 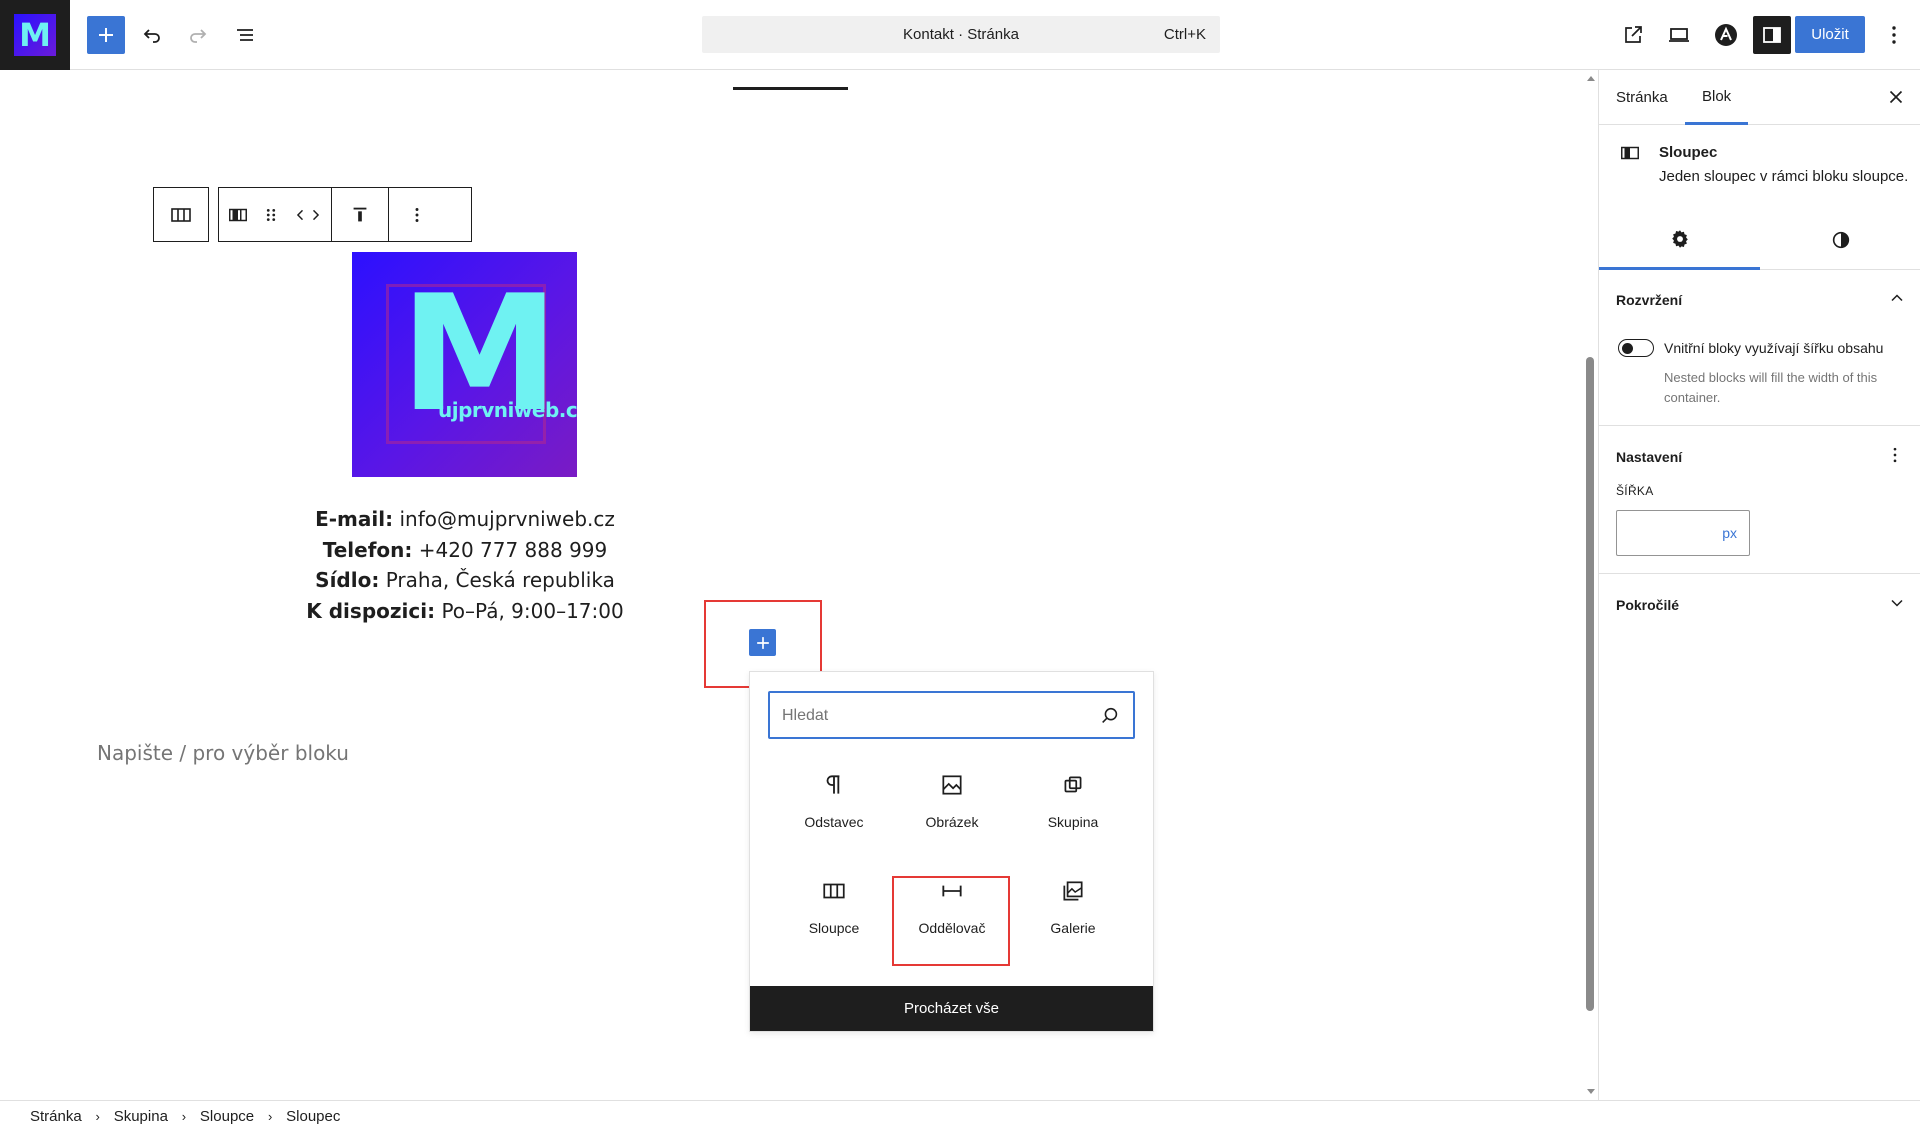 I want to click on move-left-right-icon, so click(x=308, y=215).